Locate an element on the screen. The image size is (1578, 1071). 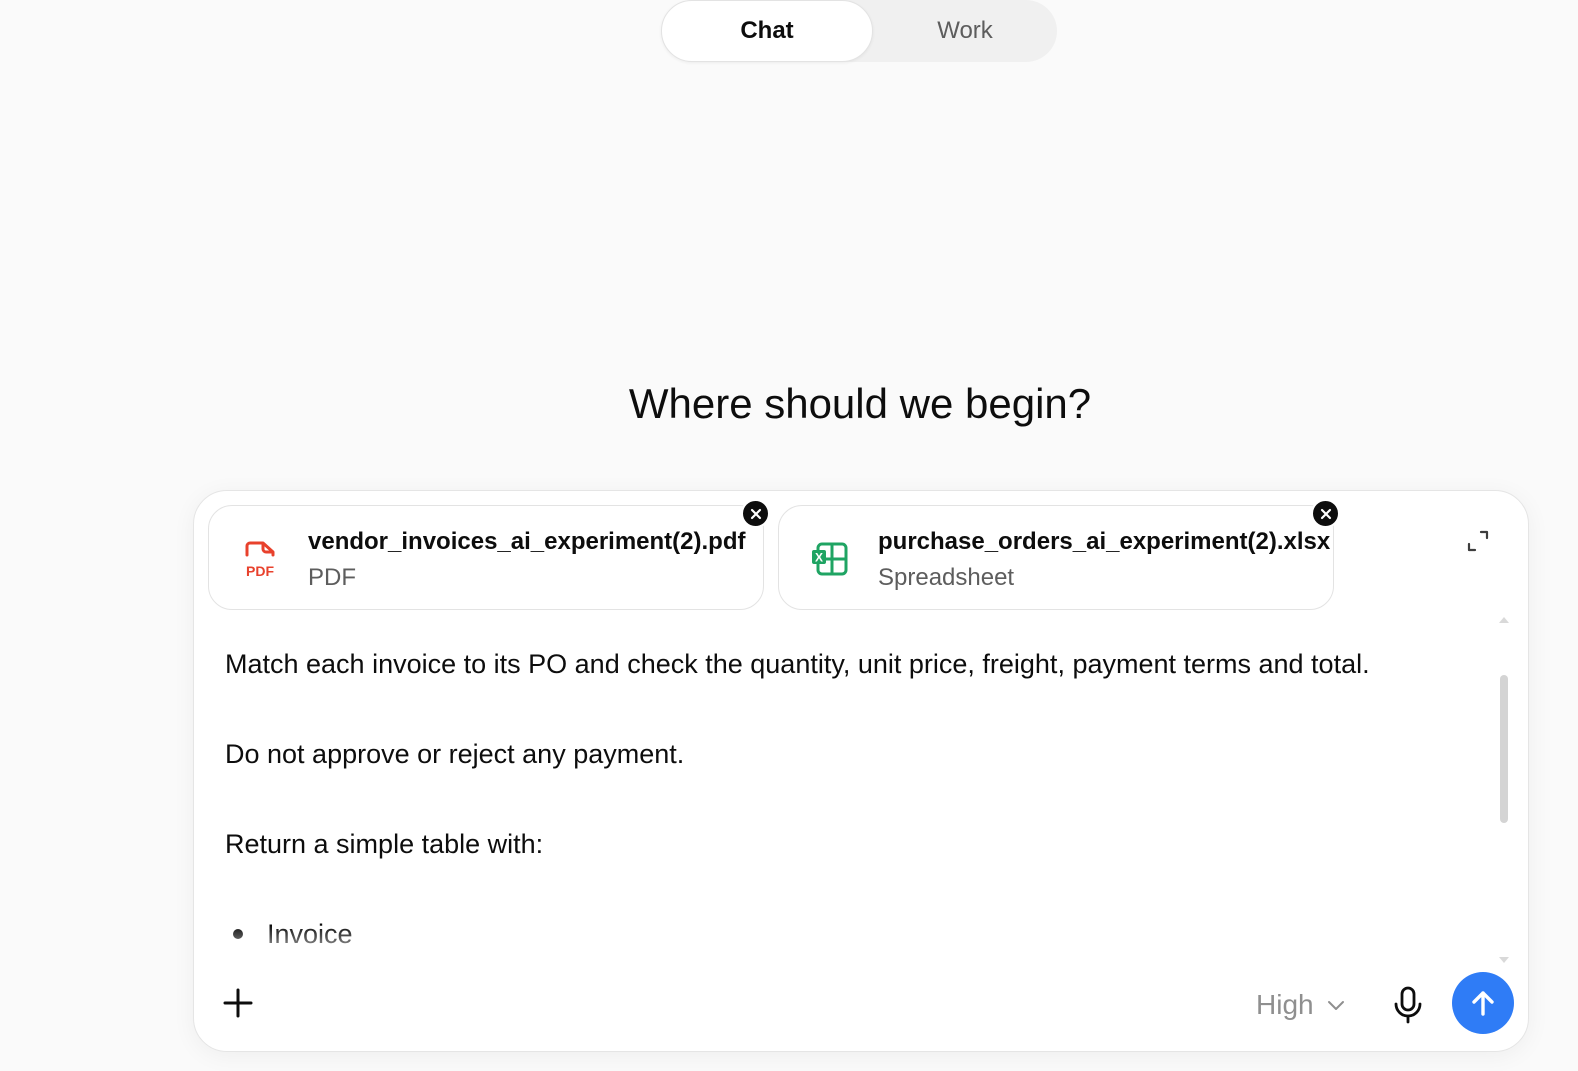
arrow-up-icon is located at coordinates (1483, 1003).